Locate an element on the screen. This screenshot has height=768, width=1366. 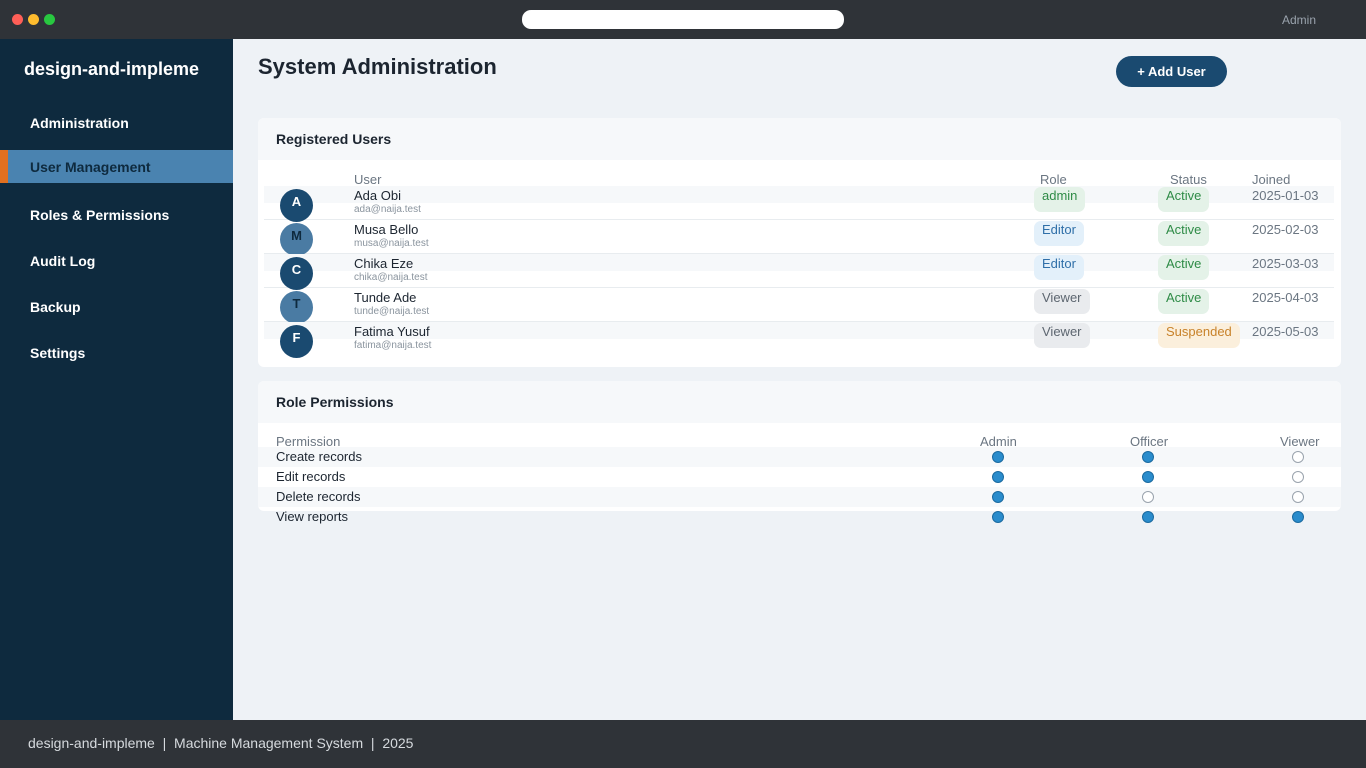
user-name: Tunde Ade is located at coordinates (385, 297).